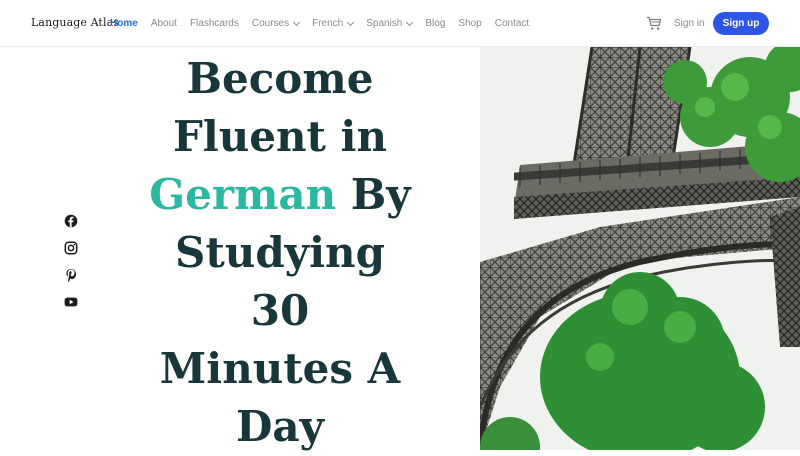  What do you see at coordinates (75, 22) in the screenshot?
I see `site-logo: Language Atlas` at bounding box center [75, 22].